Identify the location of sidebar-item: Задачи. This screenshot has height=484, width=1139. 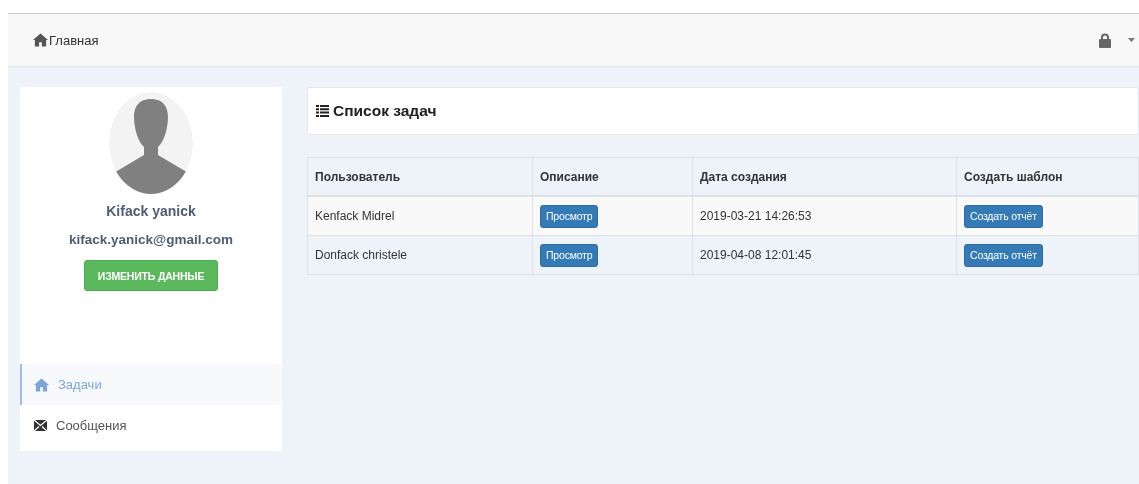
(151, 384).